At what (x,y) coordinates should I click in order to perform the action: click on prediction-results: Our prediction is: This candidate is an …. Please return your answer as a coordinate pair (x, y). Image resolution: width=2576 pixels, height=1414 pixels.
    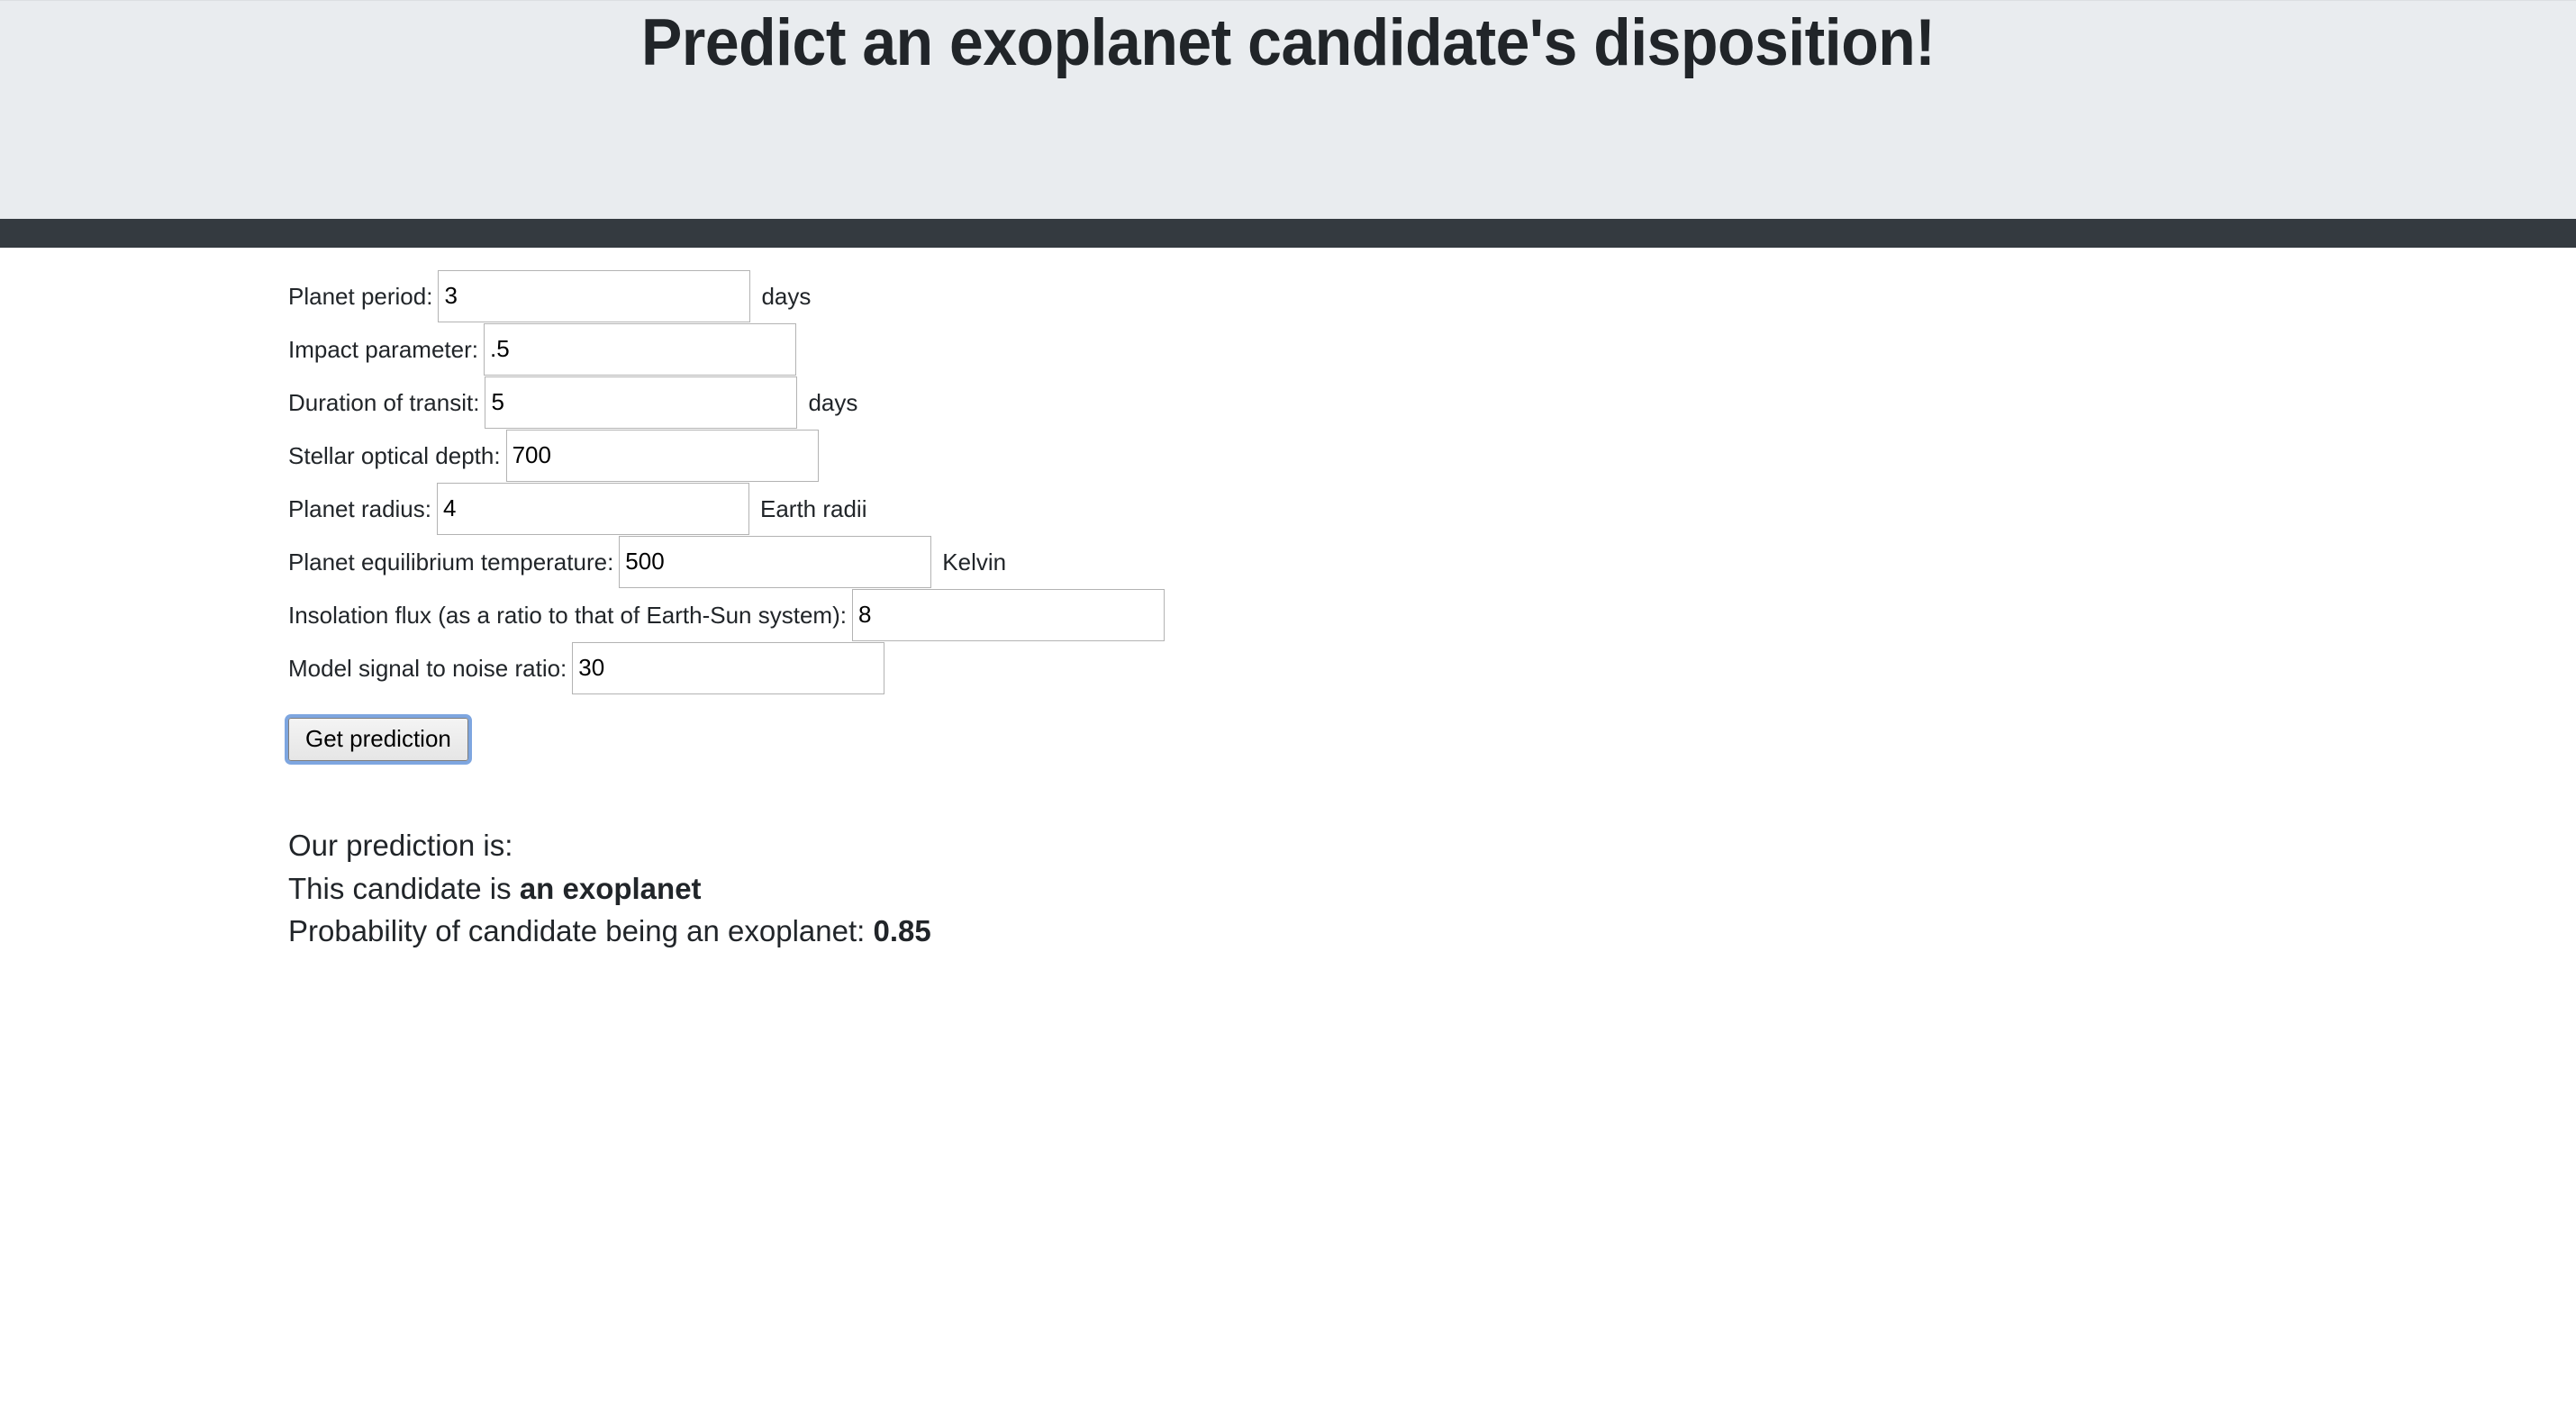
    Looking at the image, I should click on (1432, 888).